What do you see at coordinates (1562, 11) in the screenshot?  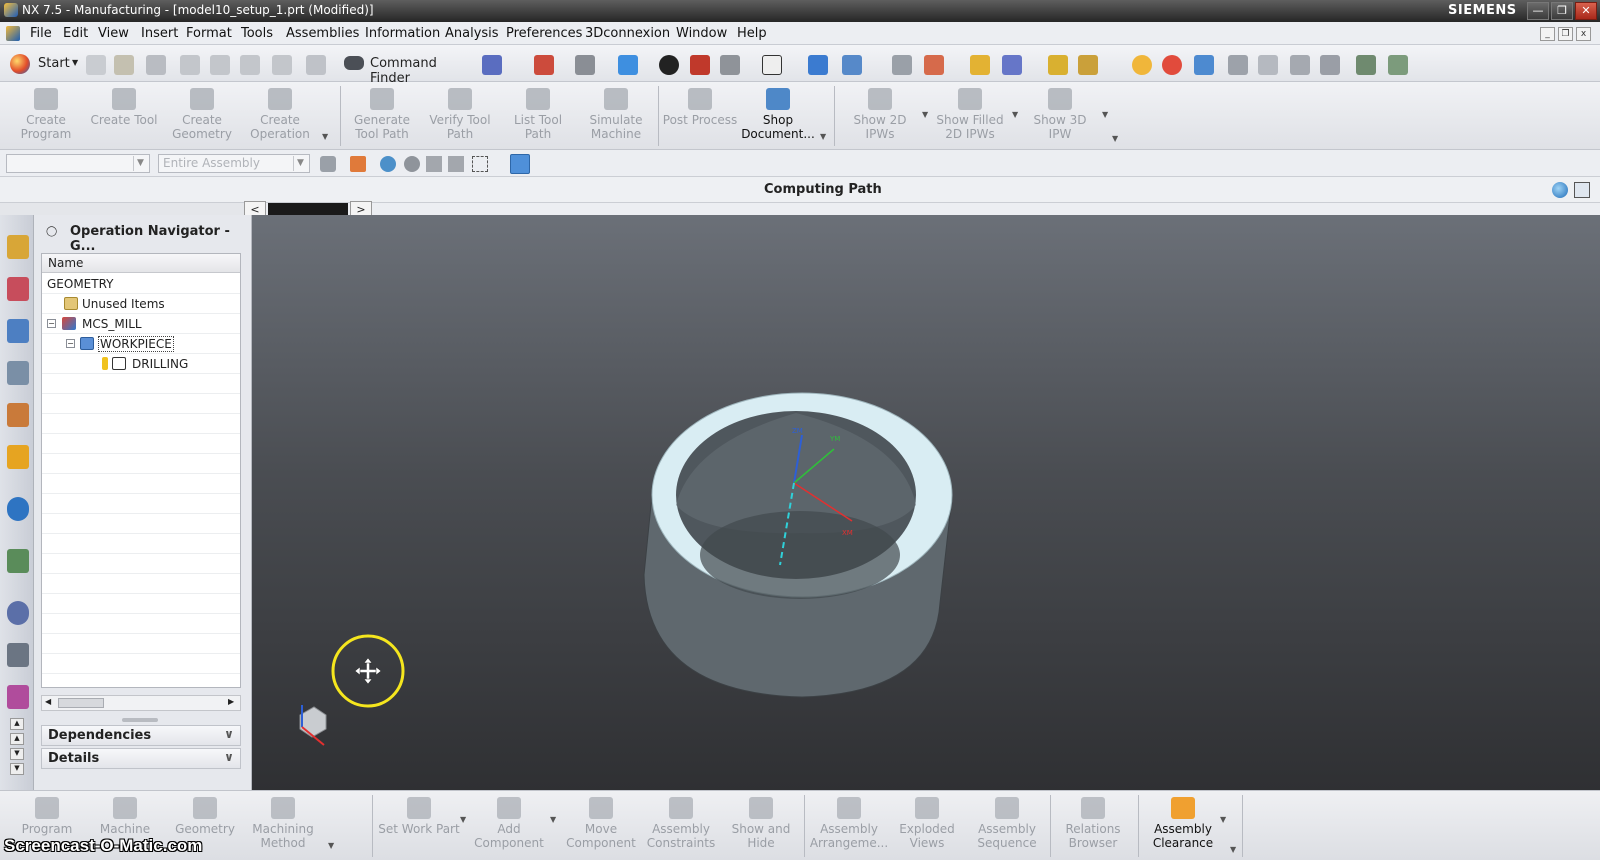 I see `restore-button: ❐` at bounding box center [1562, 11].